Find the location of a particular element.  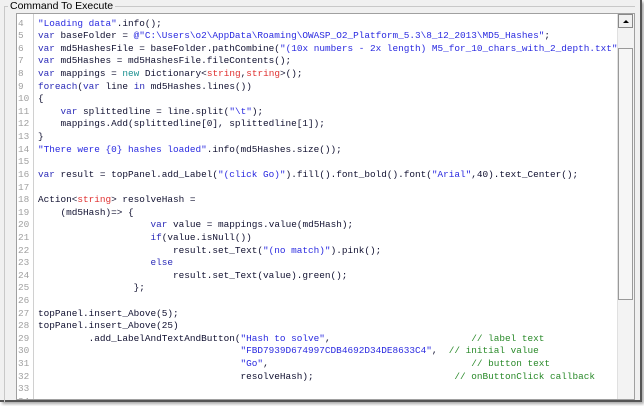

code-token: Action< is located at coordinates (58, 200).